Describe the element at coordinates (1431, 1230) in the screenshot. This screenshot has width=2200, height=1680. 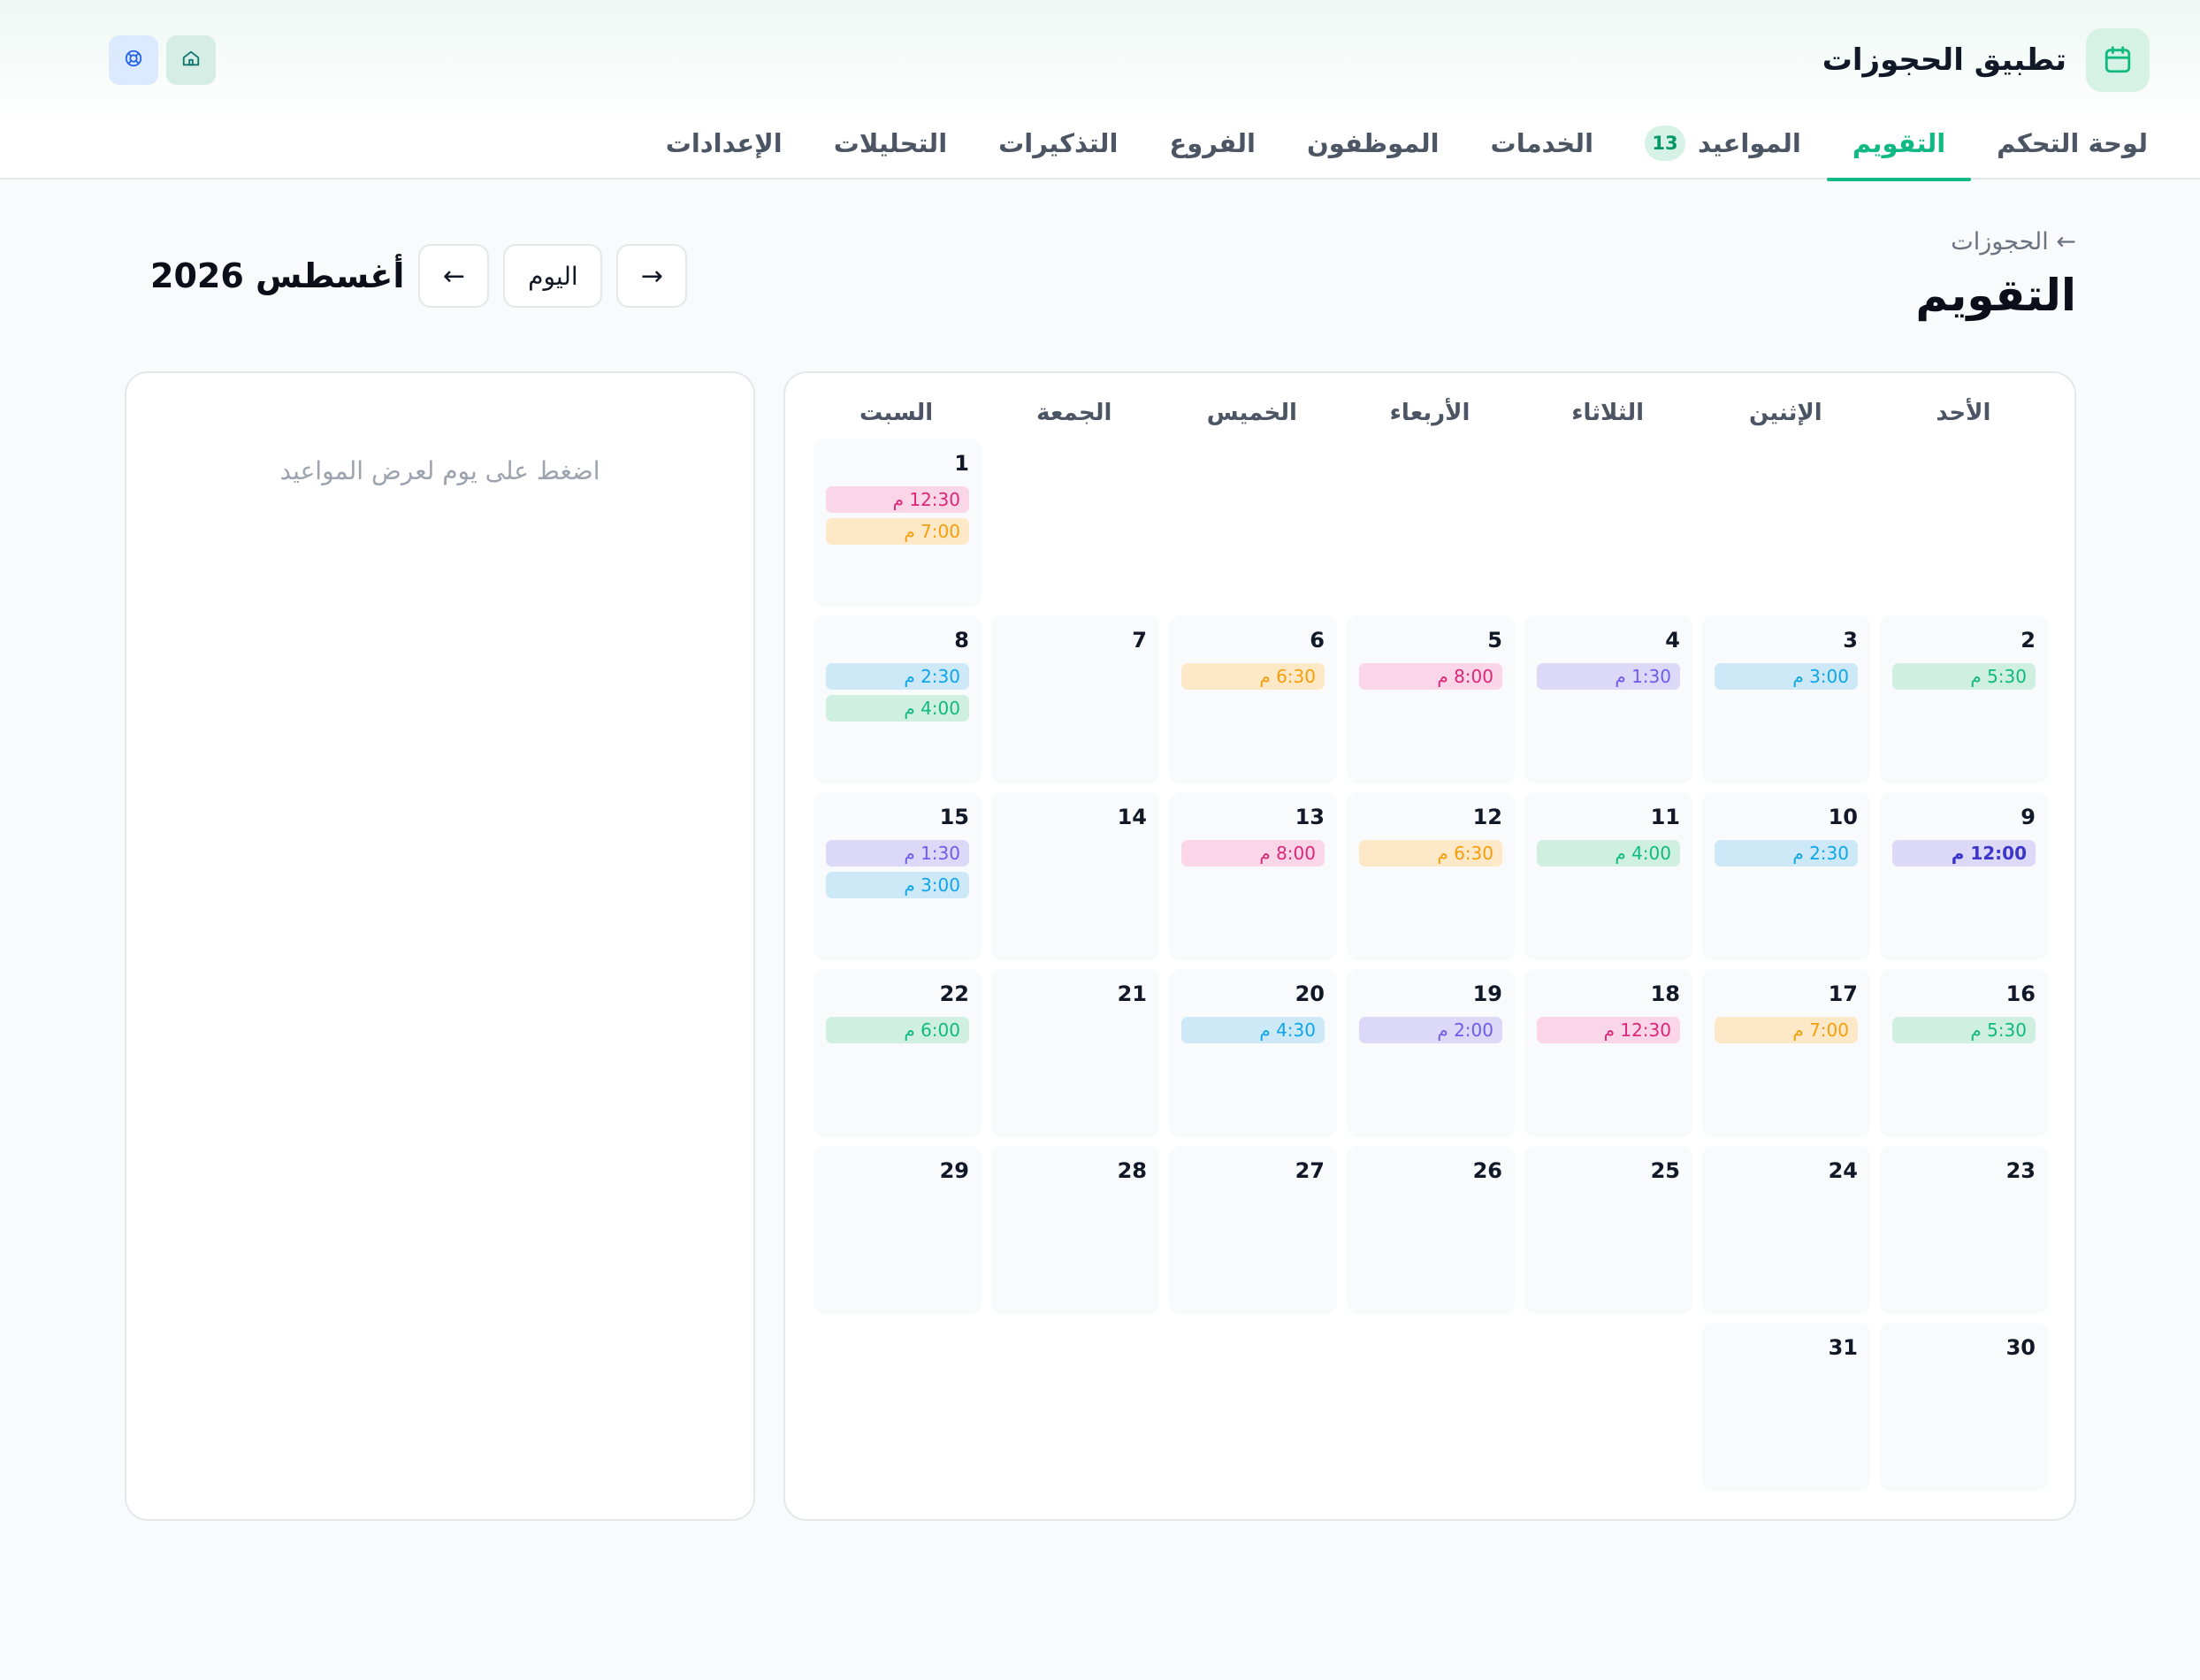
I see `day-cell: 26` at that location.